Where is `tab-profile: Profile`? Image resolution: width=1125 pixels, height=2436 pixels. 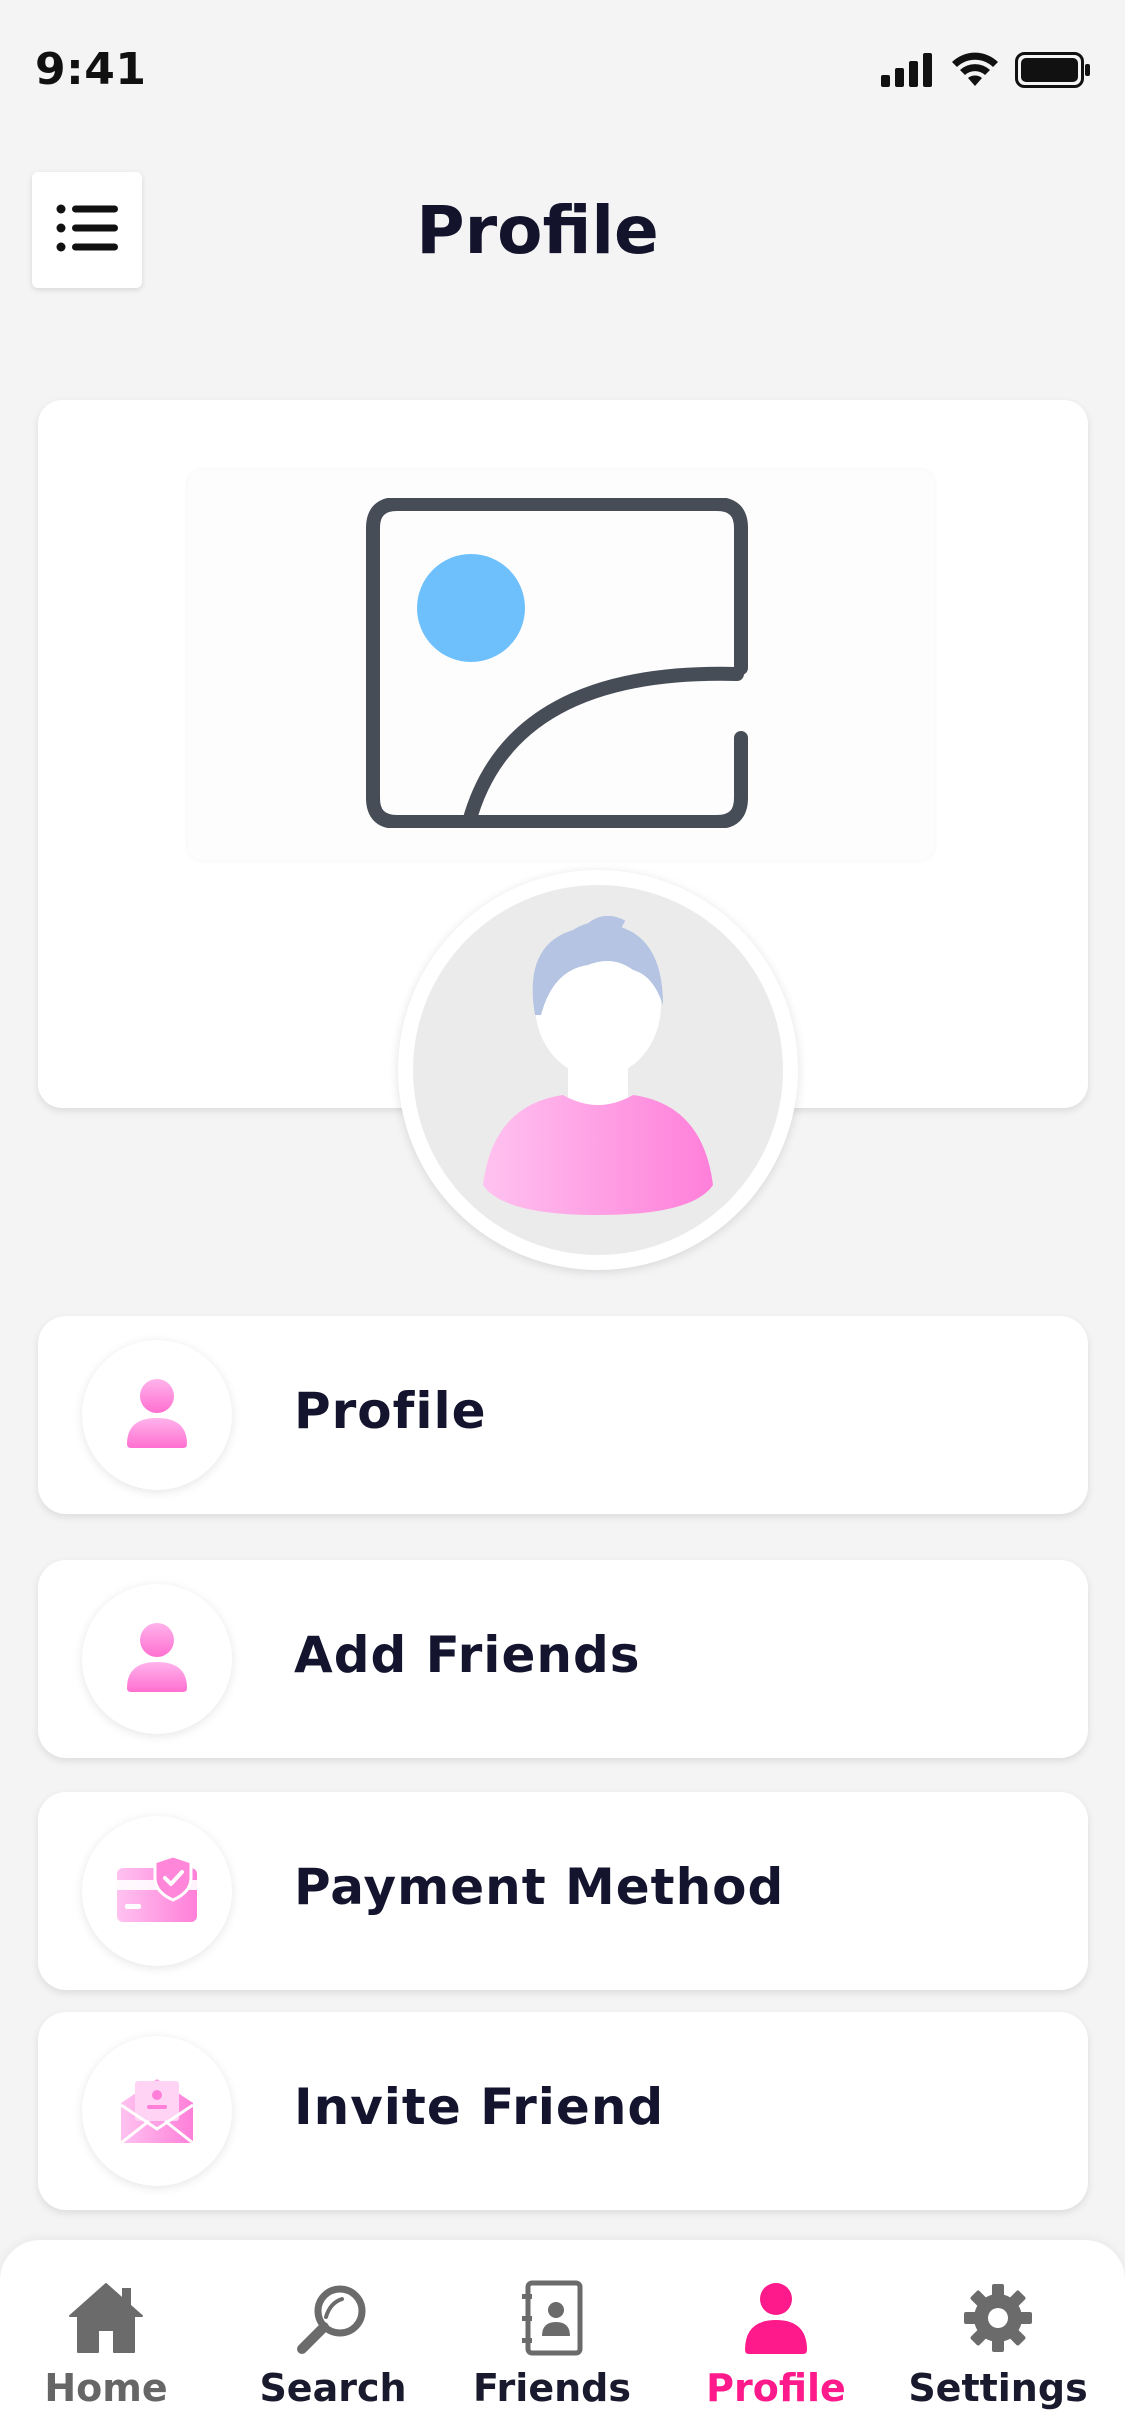
tab-profile: Profile is located at coordinates (776, 2355).